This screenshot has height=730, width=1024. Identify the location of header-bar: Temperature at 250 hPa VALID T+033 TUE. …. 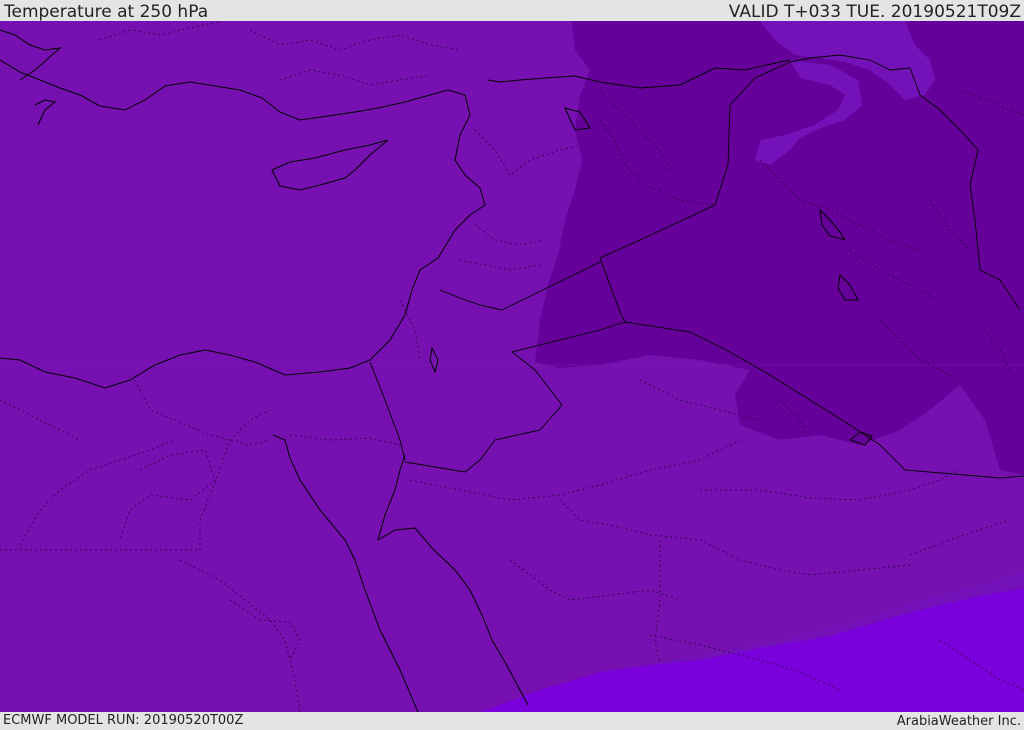
(512, 11).